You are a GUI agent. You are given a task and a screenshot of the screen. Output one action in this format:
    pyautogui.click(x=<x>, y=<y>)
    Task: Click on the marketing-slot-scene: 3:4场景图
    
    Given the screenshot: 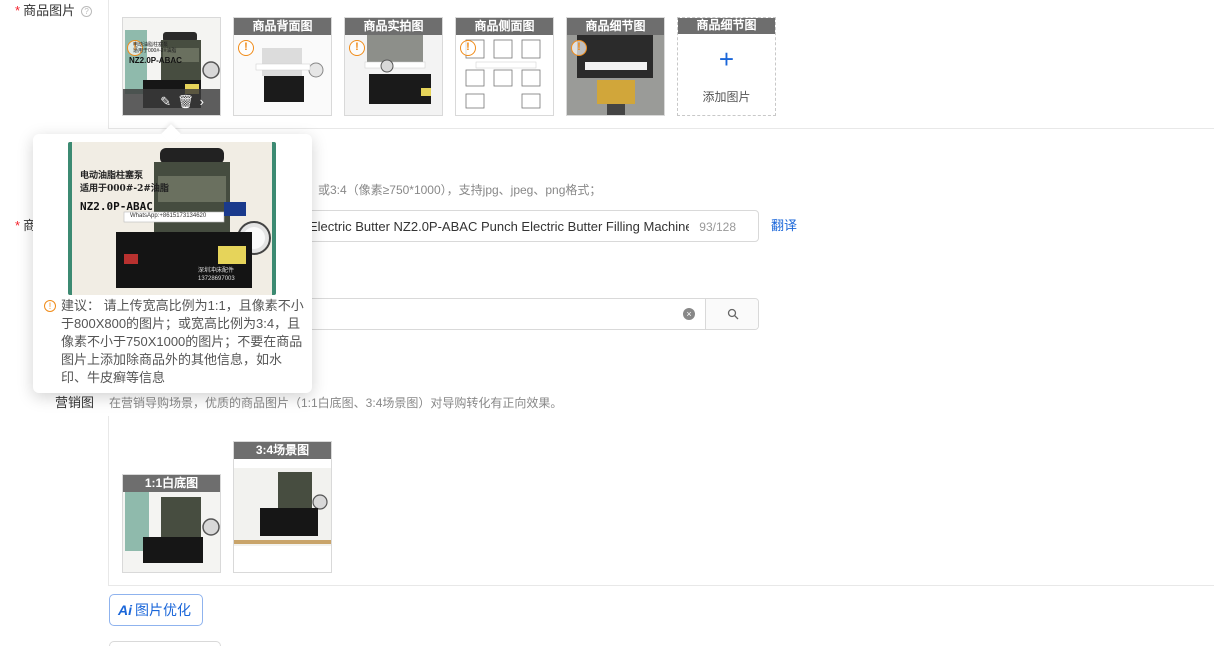 What is the action you would take?
    pyautogui.click(x=282, y=507)
    